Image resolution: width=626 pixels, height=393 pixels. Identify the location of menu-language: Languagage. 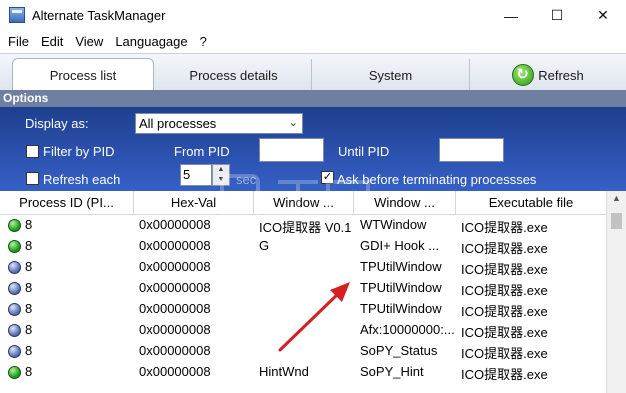
(151, 41).